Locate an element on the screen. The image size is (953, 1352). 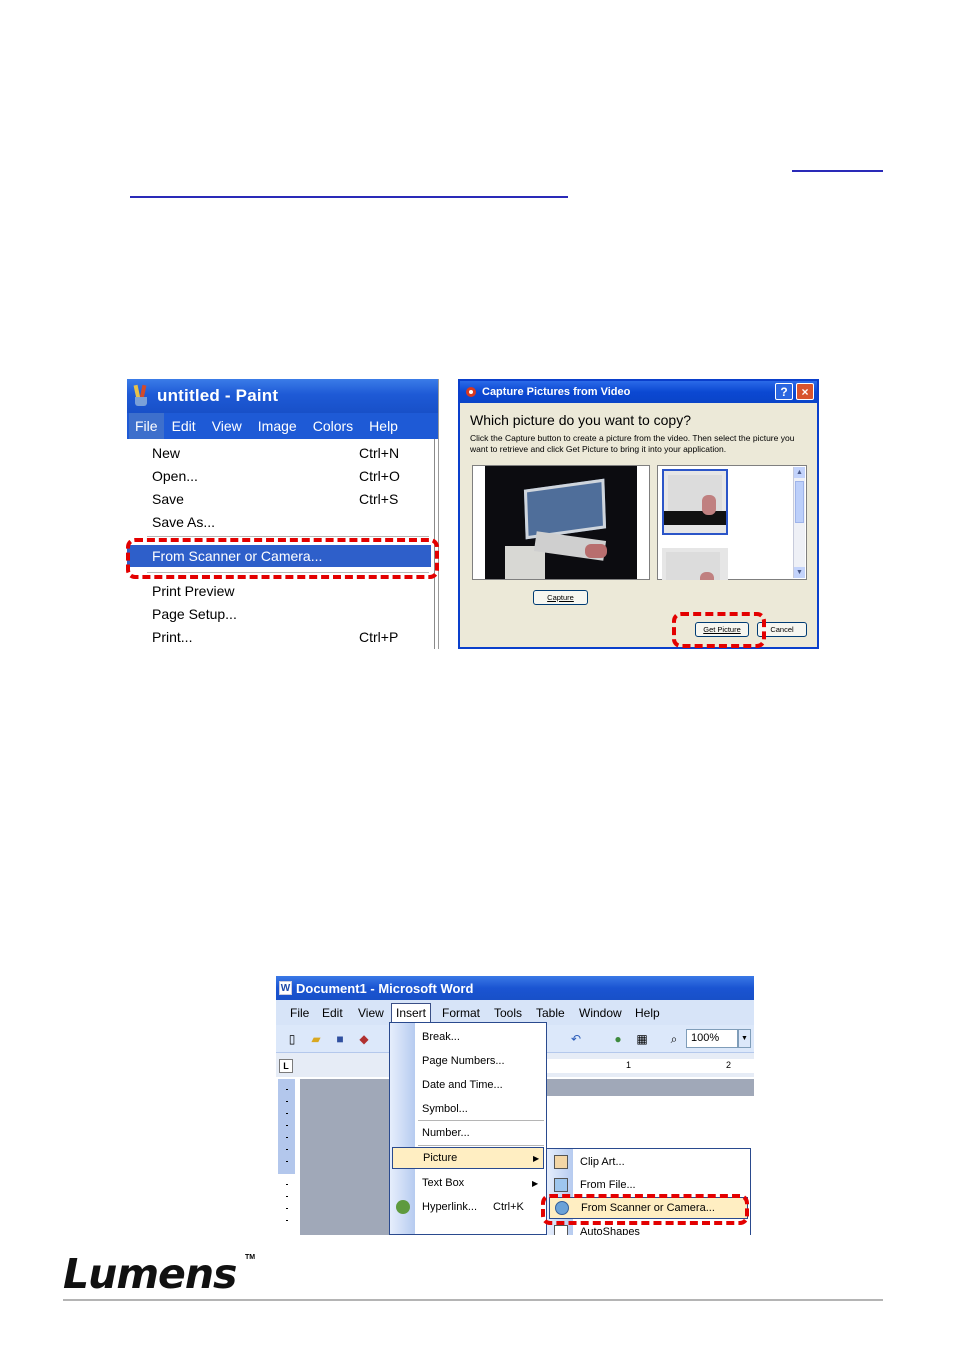
hyperlink-icon: ● is located at coordinates (618, 1039).